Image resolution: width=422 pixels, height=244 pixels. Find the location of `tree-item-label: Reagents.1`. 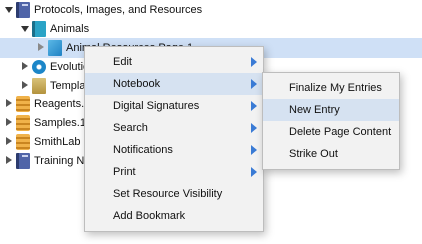

tree-item-label: Reagents.1 is located at coordinates (62, 104).